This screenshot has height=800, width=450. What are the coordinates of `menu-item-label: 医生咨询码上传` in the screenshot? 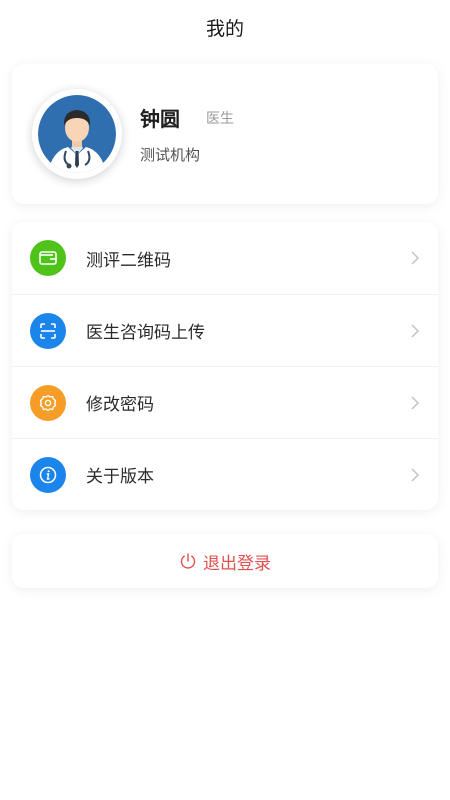 It's located at (145, 333).